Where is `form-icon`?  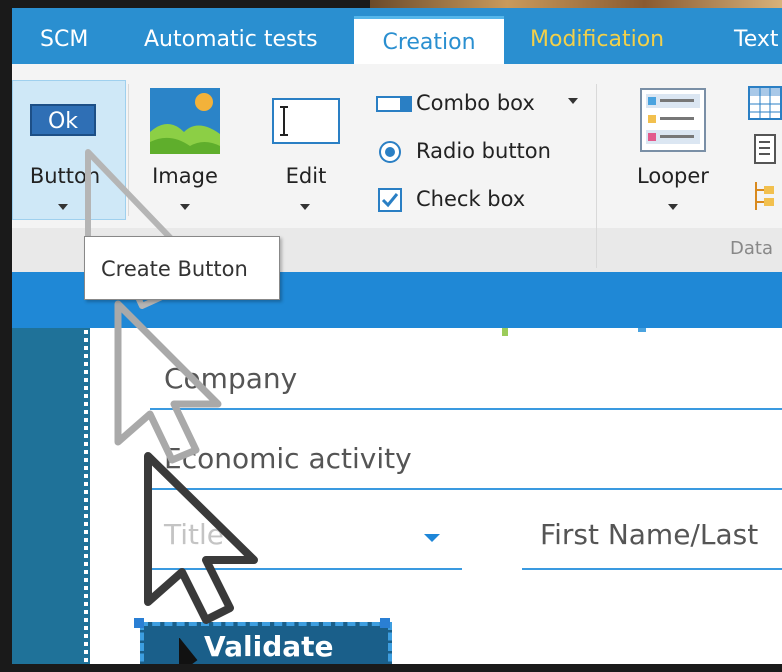
form-icon is located at coordinates (768, 149).